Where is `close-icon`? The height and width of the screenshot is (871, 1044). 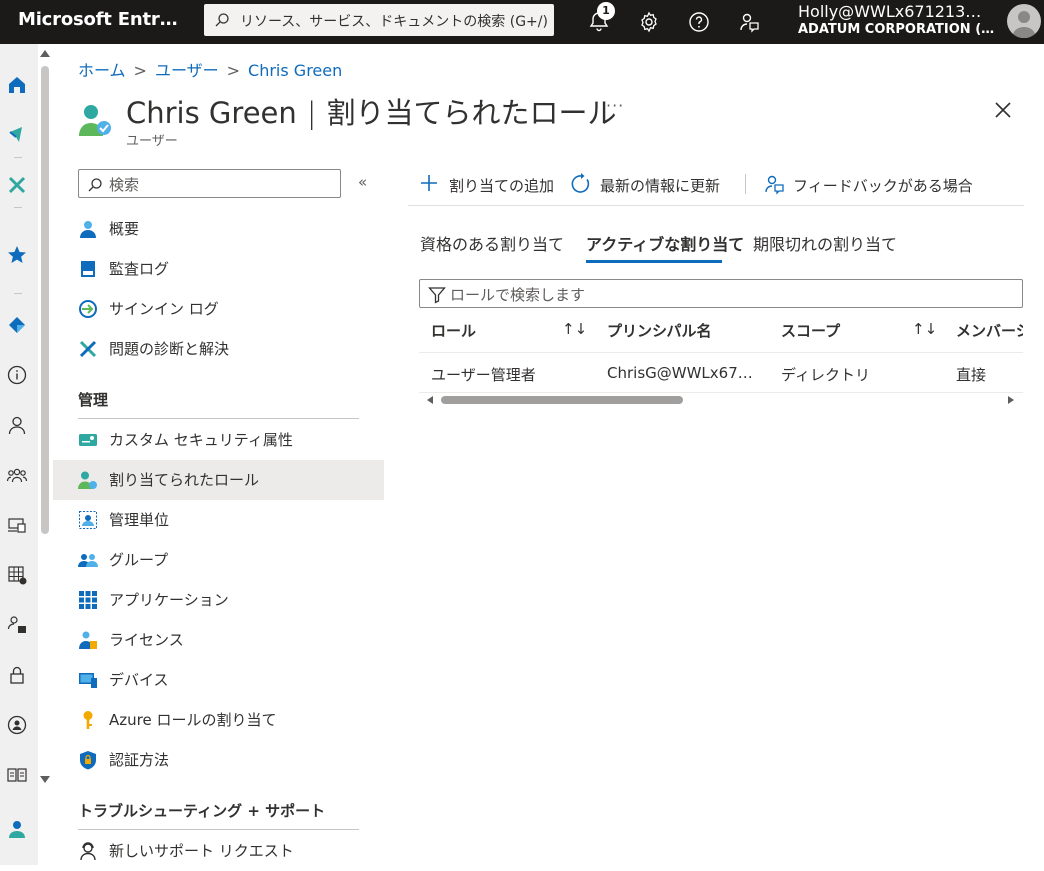 close-icon is located at coordinates (1003, 110).